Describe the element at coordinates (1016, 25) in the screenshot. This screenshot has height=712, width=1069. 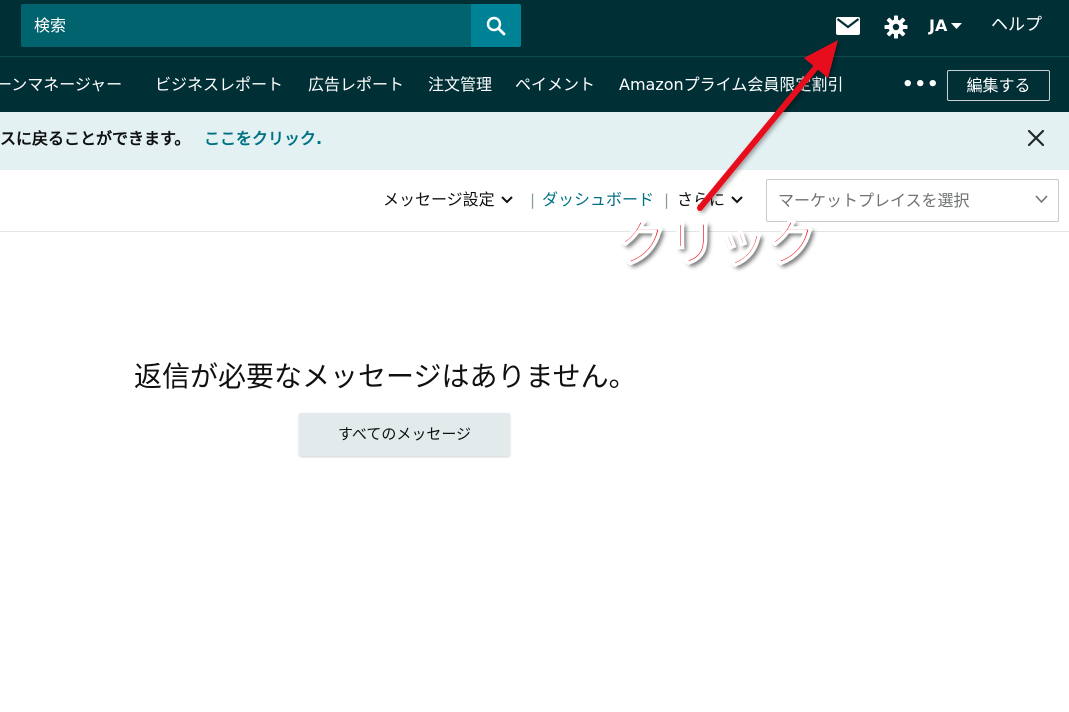
I see `help-link: ヘルプ` at that location.